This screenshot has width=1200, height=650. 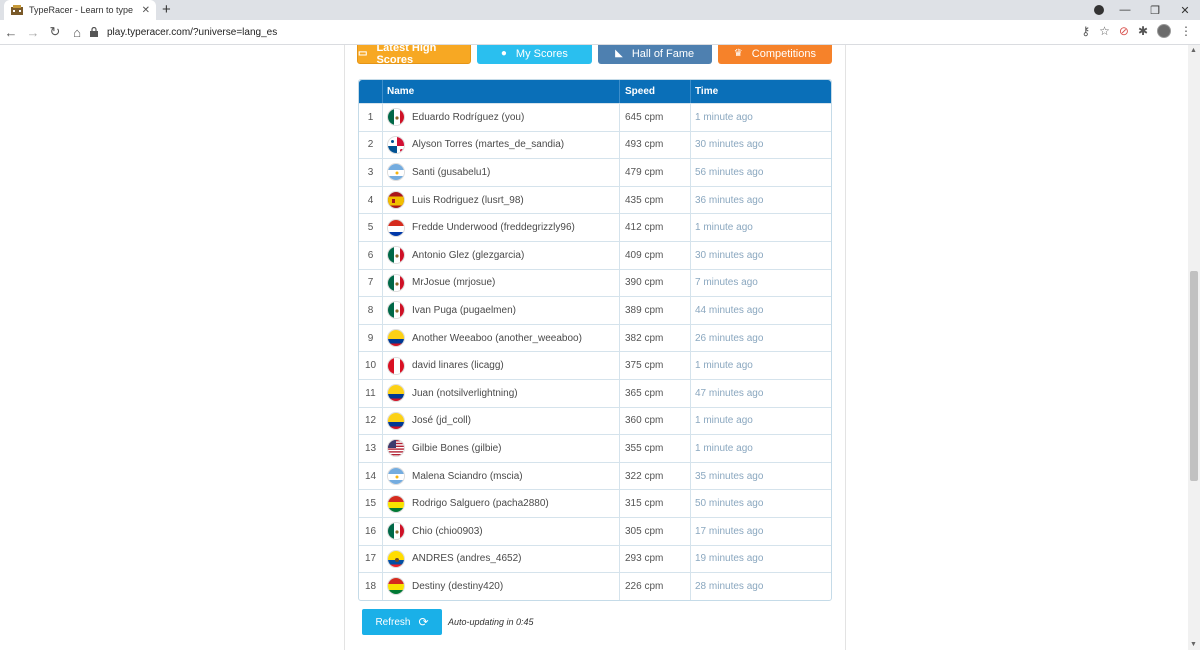 What do you see at coordinates (654, 91) in the screenshot?
I see `header-speed: Speed` at bounding box center [654, 91].